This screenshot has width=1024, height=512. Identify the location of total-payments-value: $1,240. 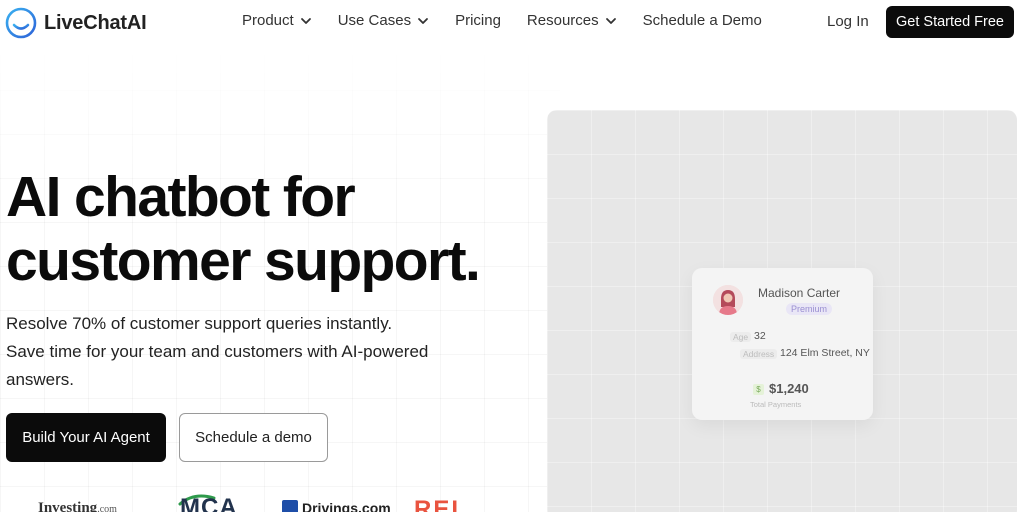
(789, 388).